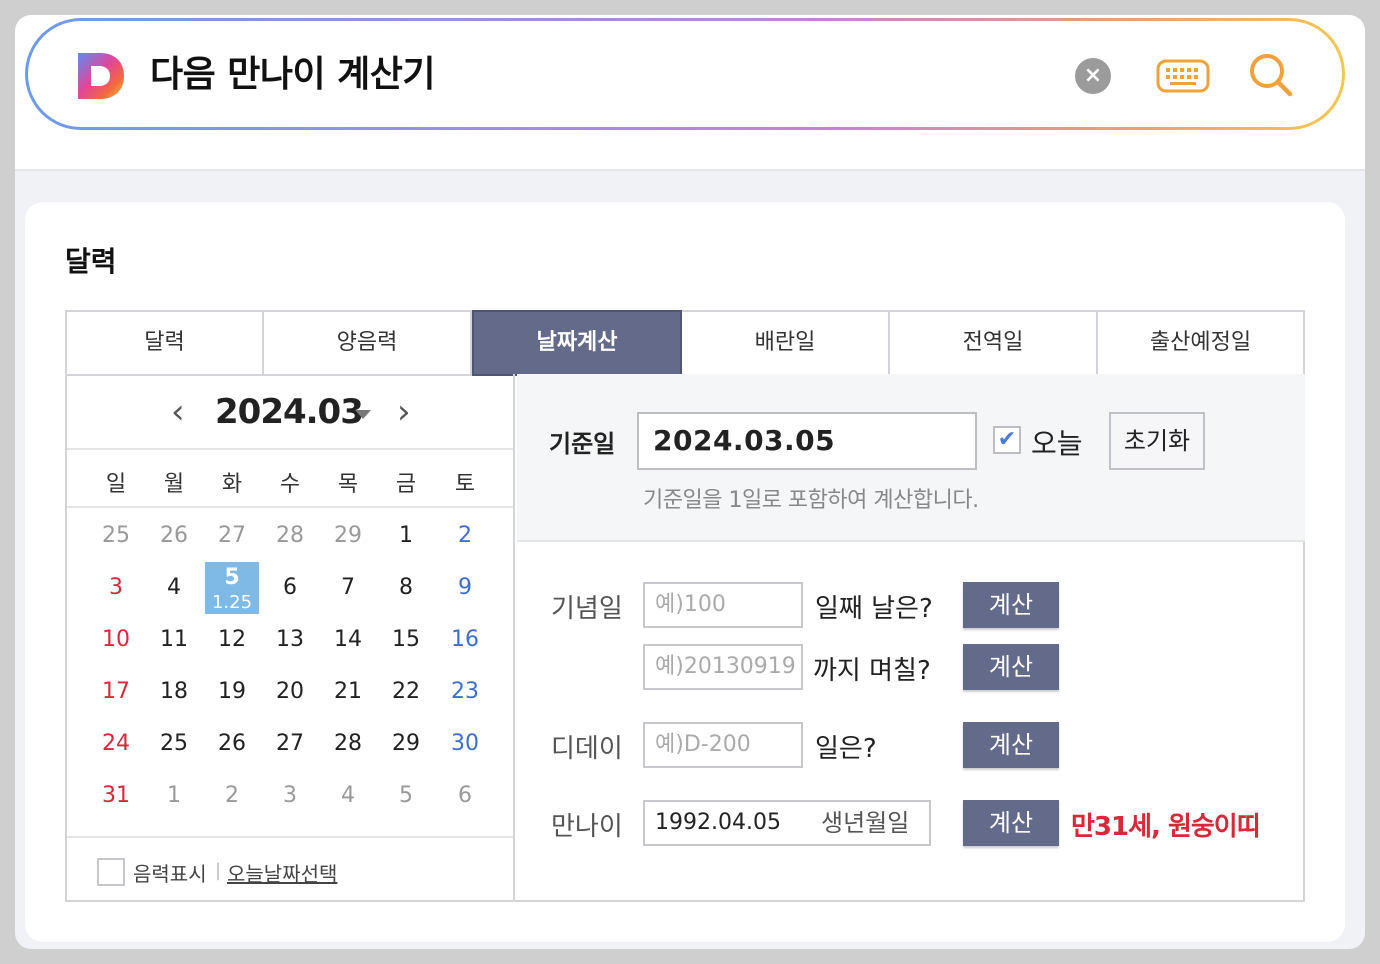  I want to click on calendar-day-selected: 5 1.25, so click(232, 588).